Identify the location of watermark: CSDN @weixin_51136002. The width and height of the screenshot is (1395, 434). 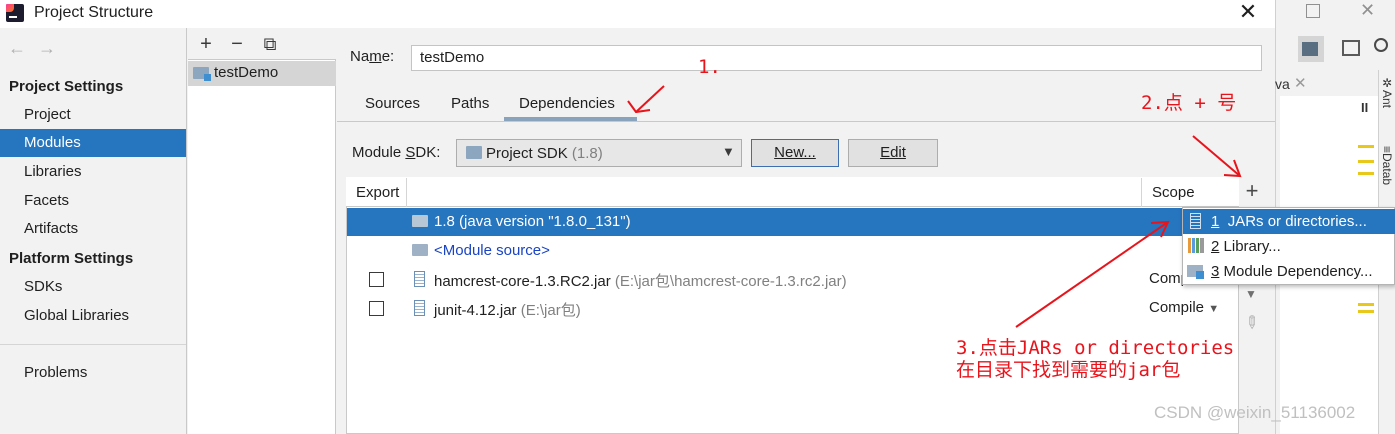
(1255, 412).